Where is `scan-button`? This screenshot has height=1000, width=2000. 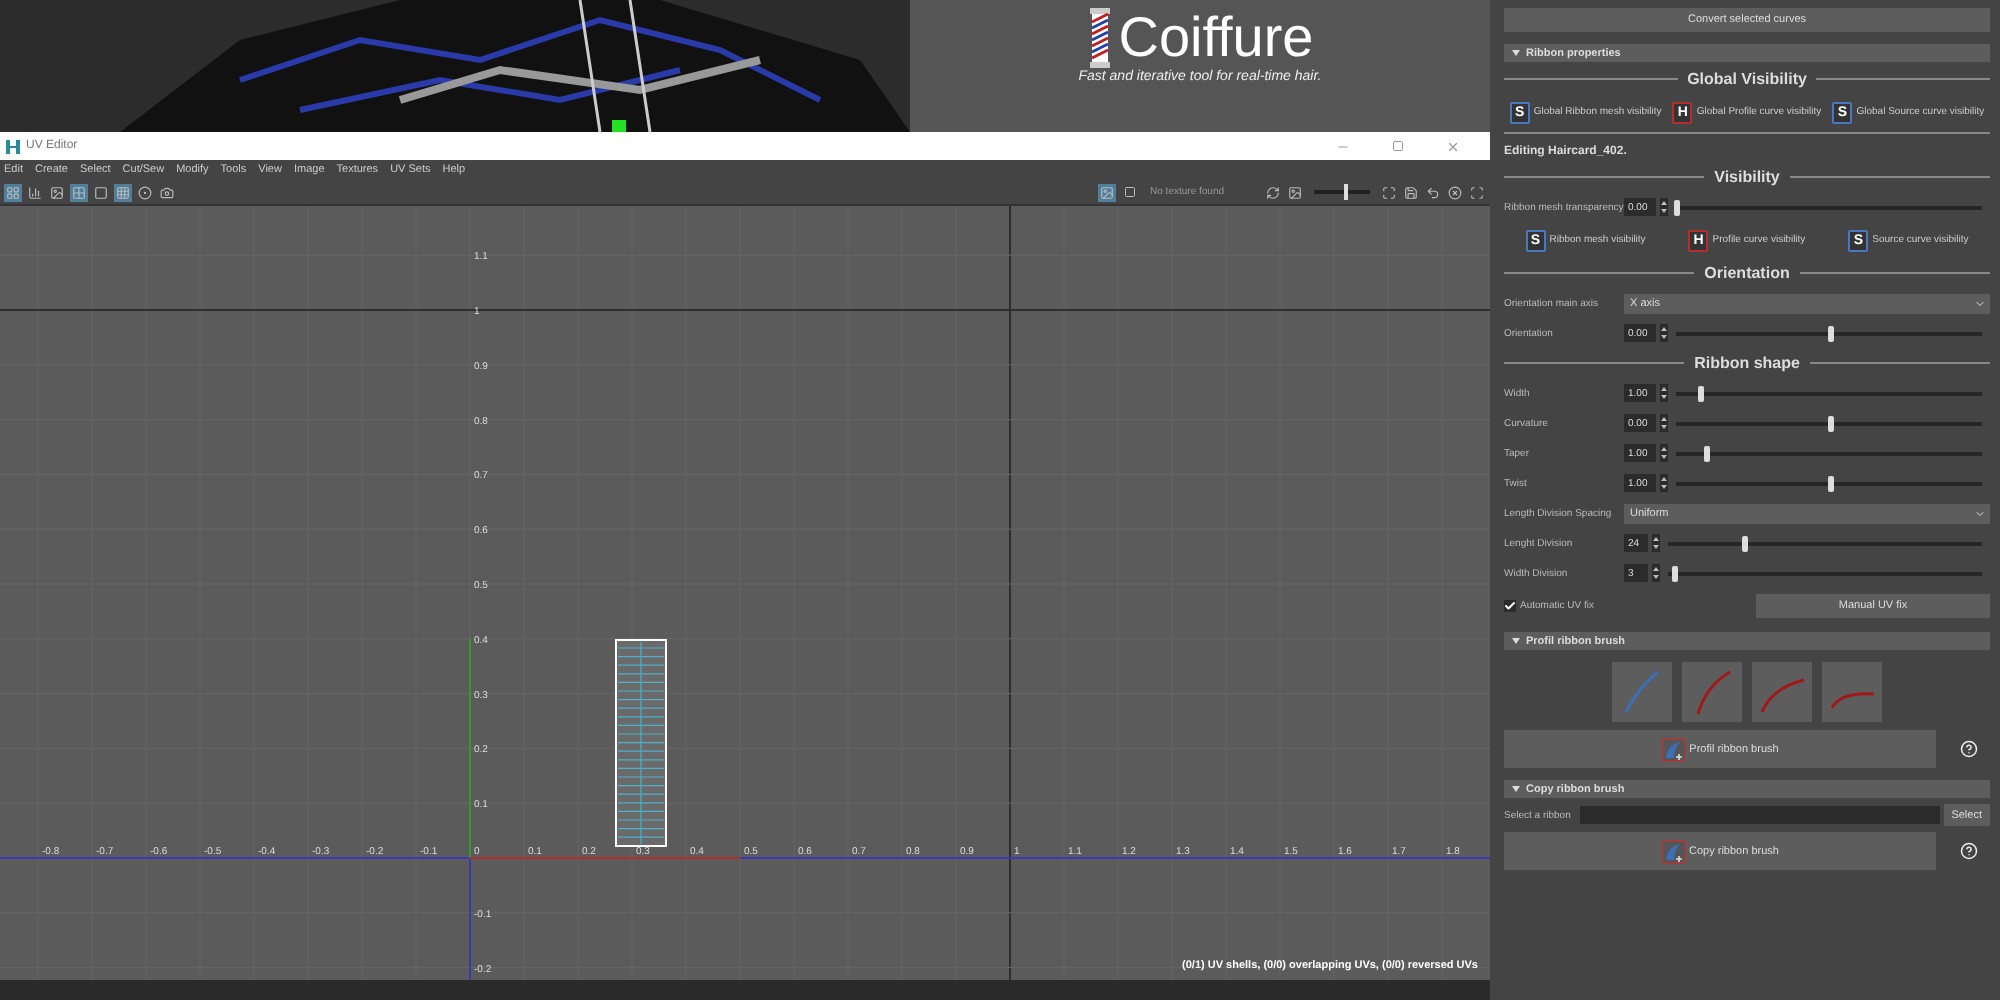 scan-button is located at coordinates (1477, 192).